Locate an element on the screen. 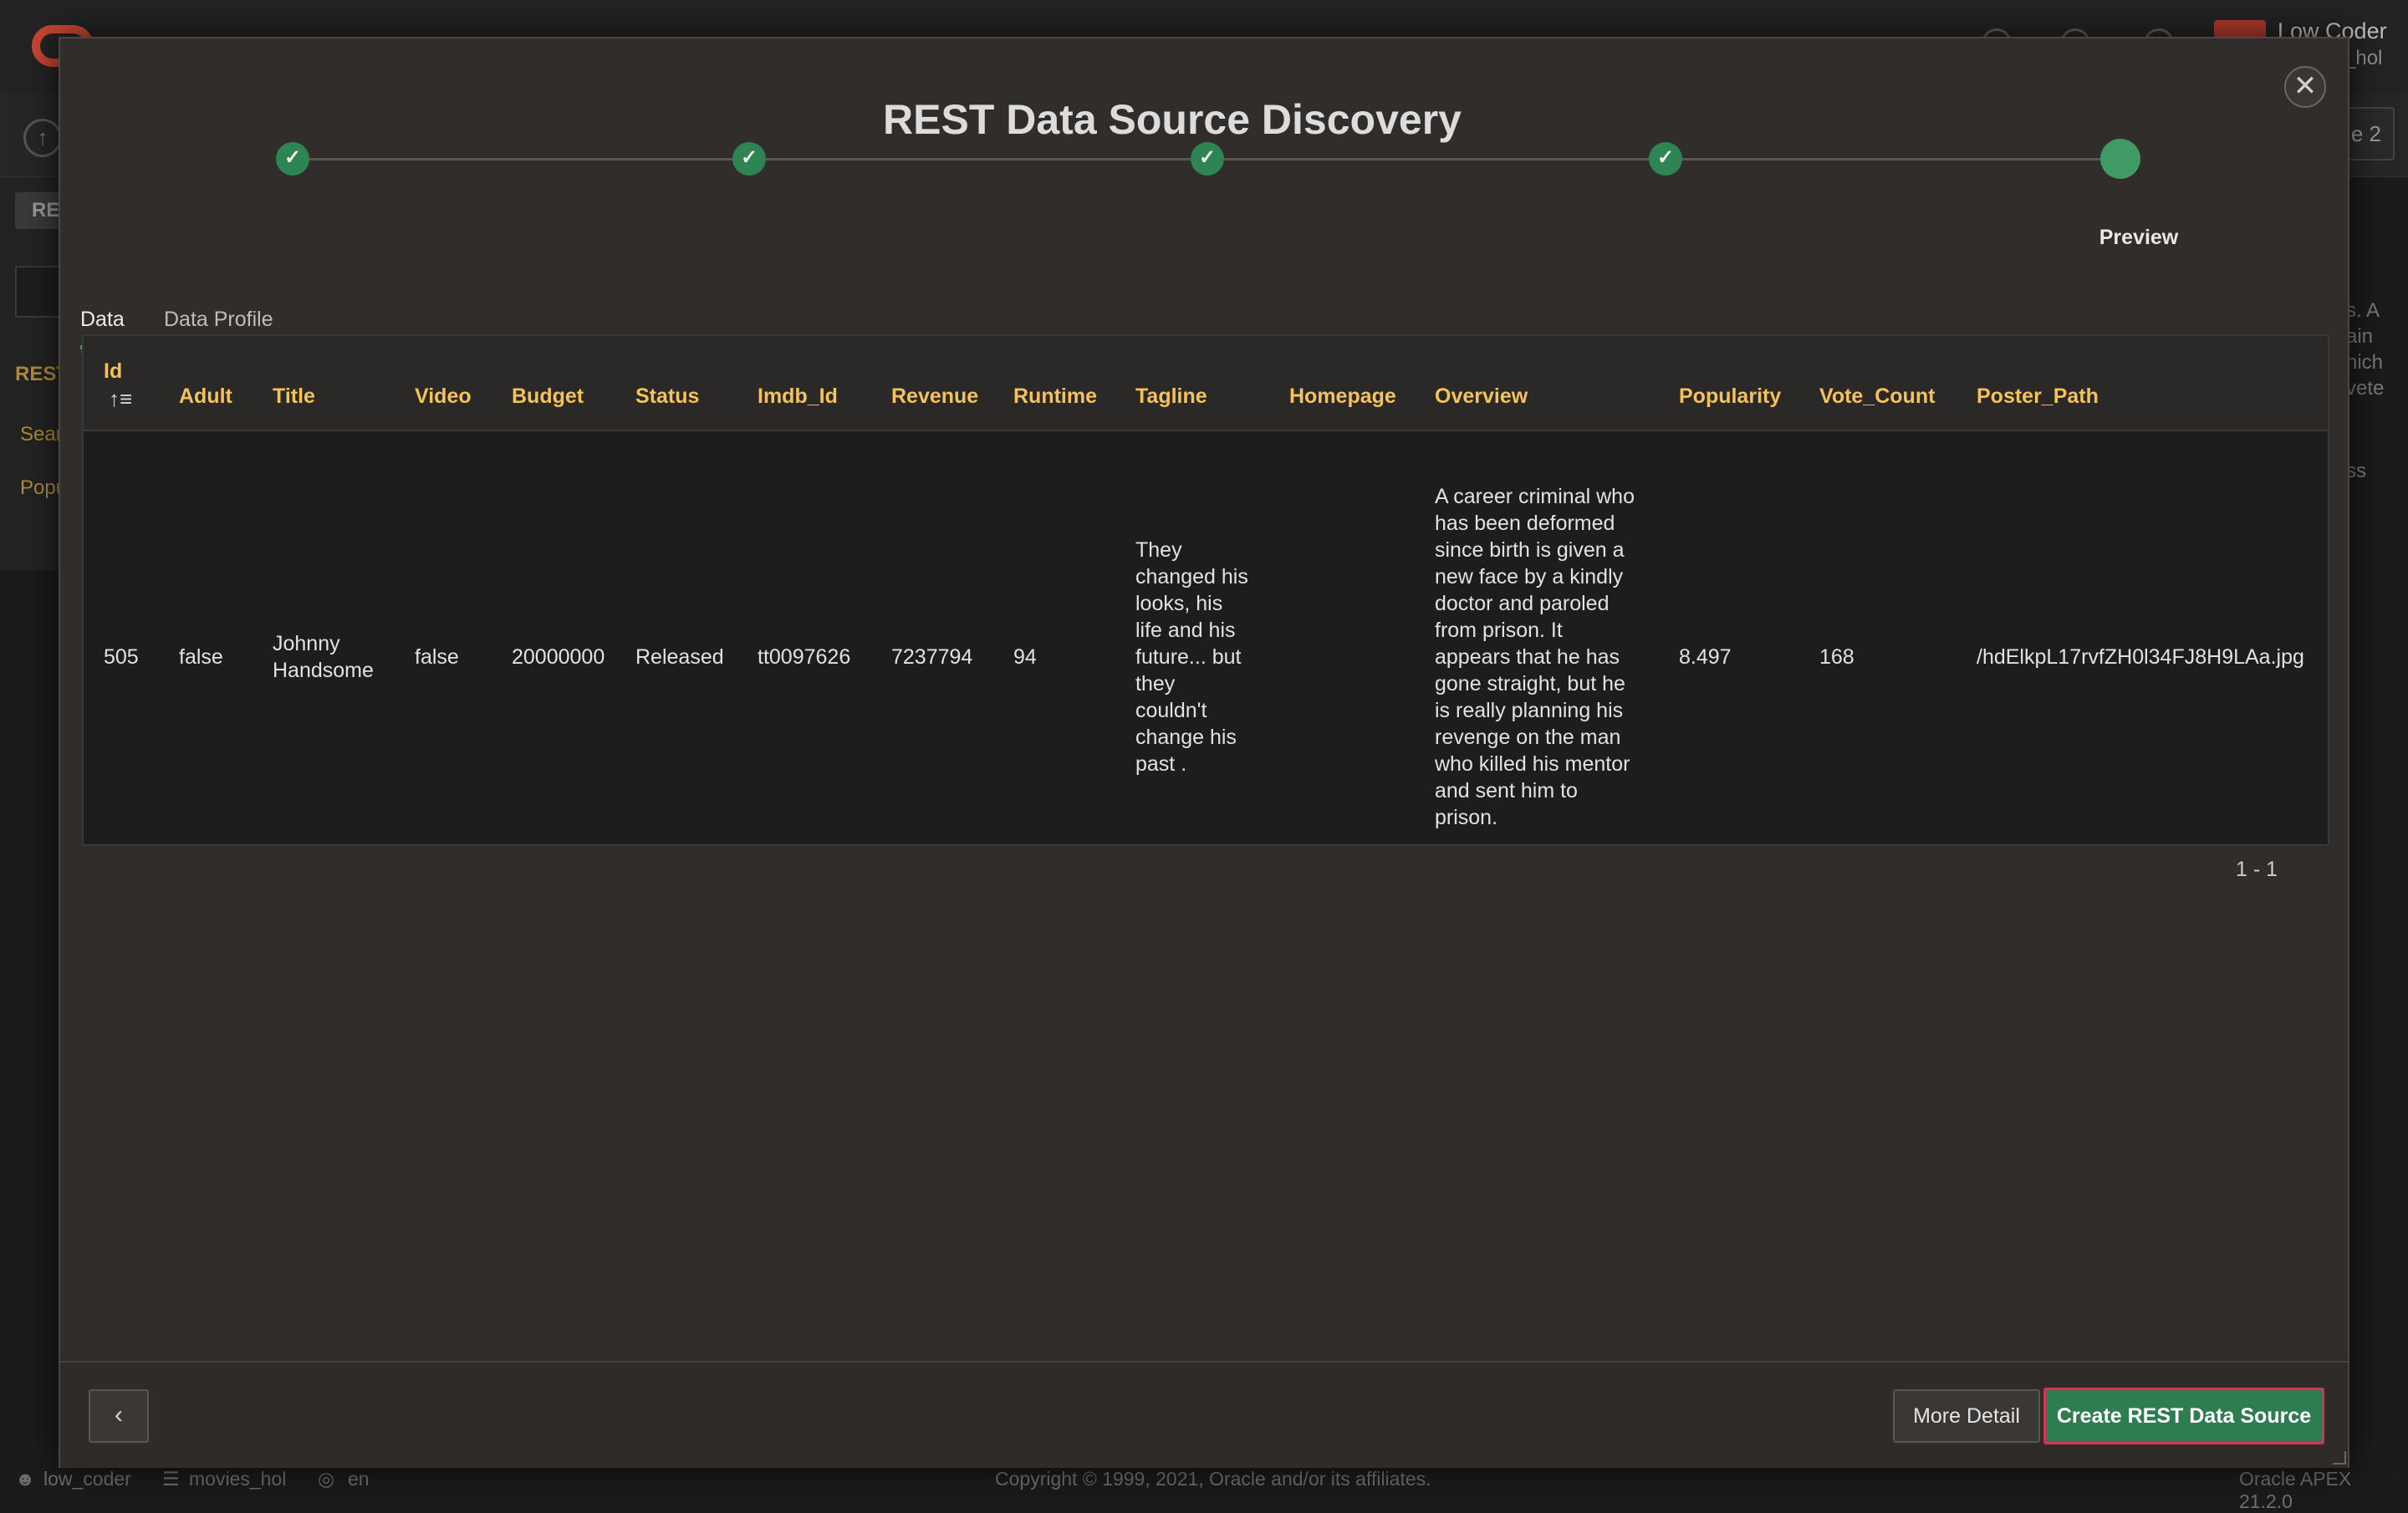  cell-status: Released is located at coordinates (680, 657).